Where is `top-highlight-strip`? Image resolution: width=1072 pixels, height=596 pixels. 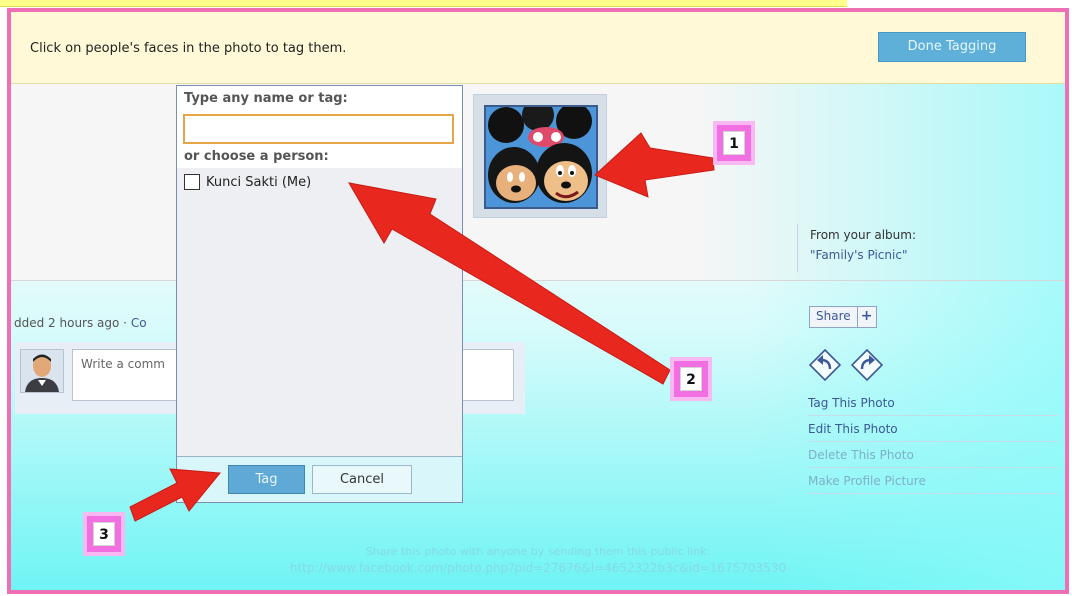 top-highlight-strip is located at coordinates (423, 3).